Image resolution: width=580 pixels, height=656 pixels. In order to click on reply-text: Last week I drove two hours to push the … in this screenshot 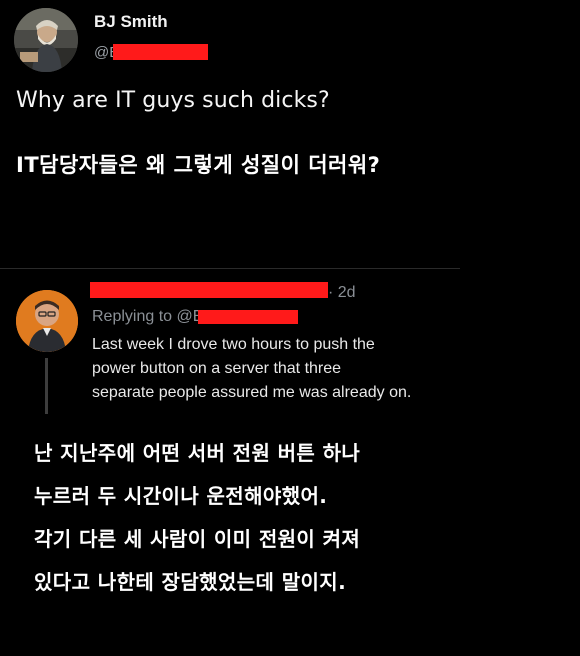, I will do `click(282, 369)`.